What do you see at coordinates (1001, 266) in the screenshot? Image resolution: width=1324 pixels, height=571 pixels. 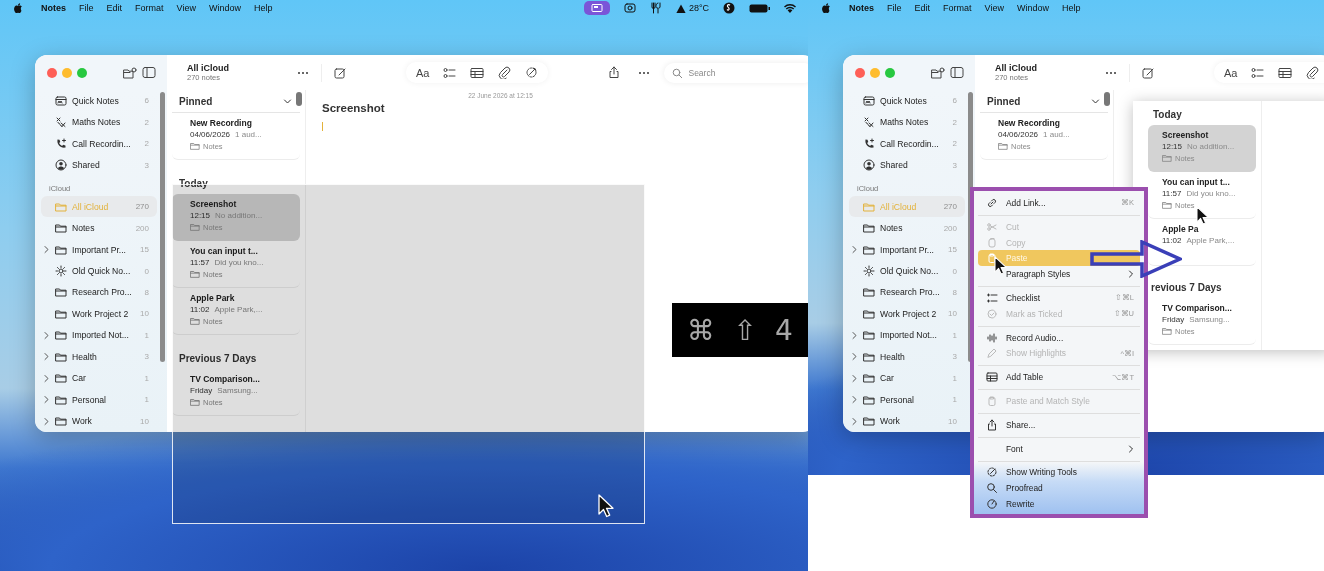 I see `cursor-icon` at bounding box center [1001, 266].